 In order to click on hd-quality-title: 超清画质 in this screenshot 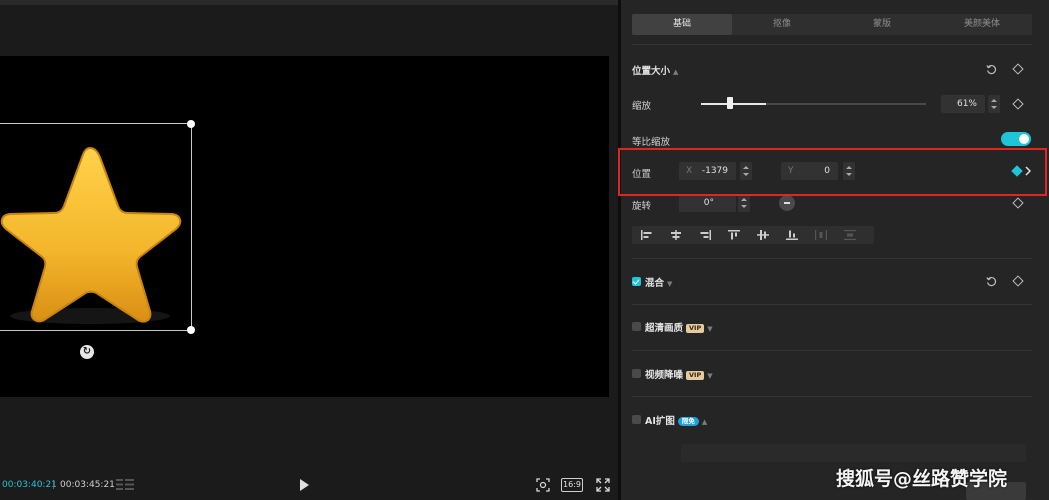, I will do `click(664, 328)`.